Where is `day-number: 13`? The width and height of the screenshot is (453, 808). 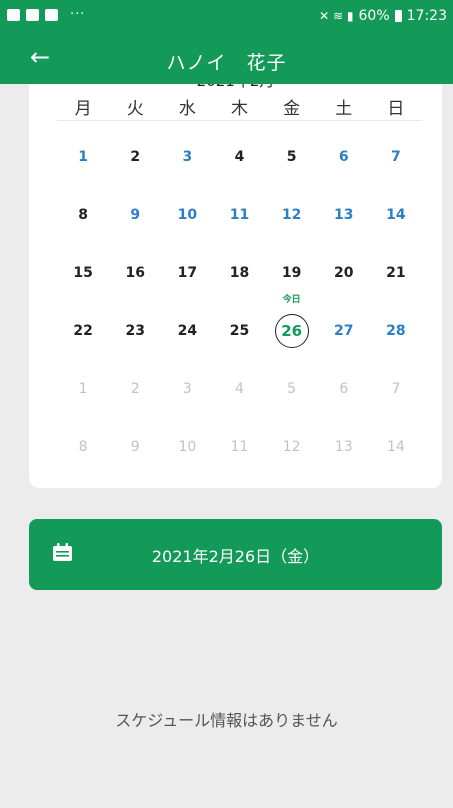
day-number: 13 is located at coordinates (343, 447).